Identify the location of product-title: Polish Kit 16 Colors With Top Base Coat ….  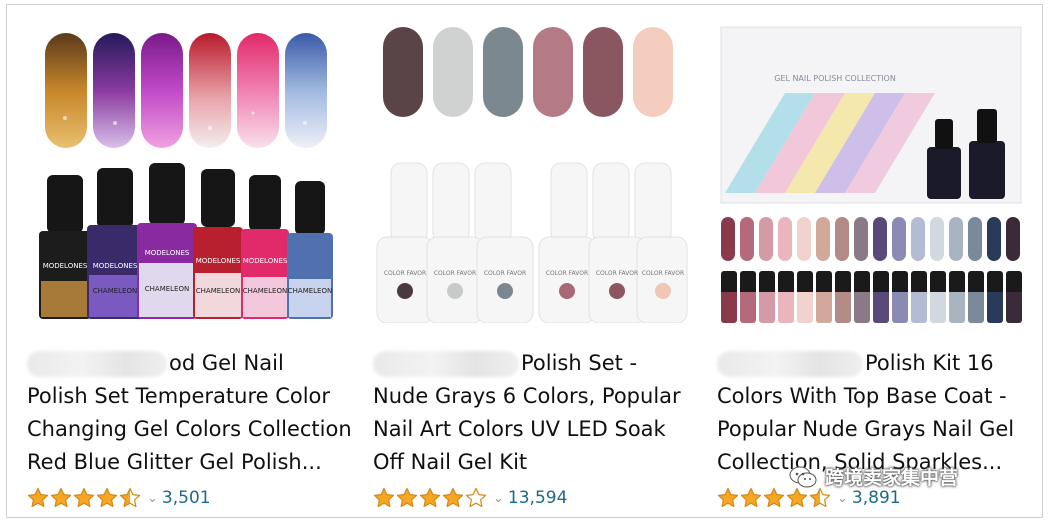
(882, 413).